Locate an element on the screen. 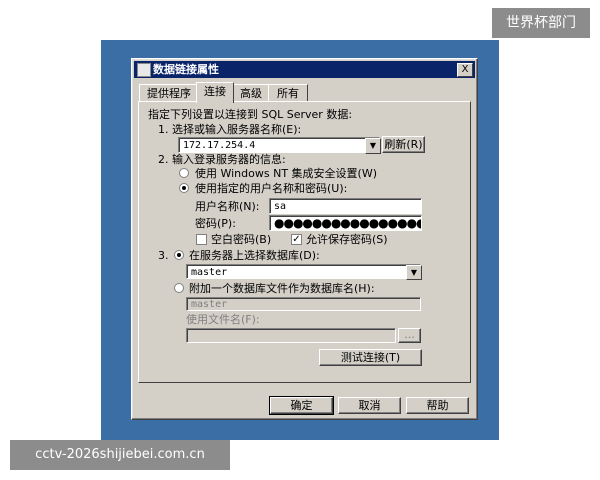  attach-db-radio is located at coordinates (179, 288).